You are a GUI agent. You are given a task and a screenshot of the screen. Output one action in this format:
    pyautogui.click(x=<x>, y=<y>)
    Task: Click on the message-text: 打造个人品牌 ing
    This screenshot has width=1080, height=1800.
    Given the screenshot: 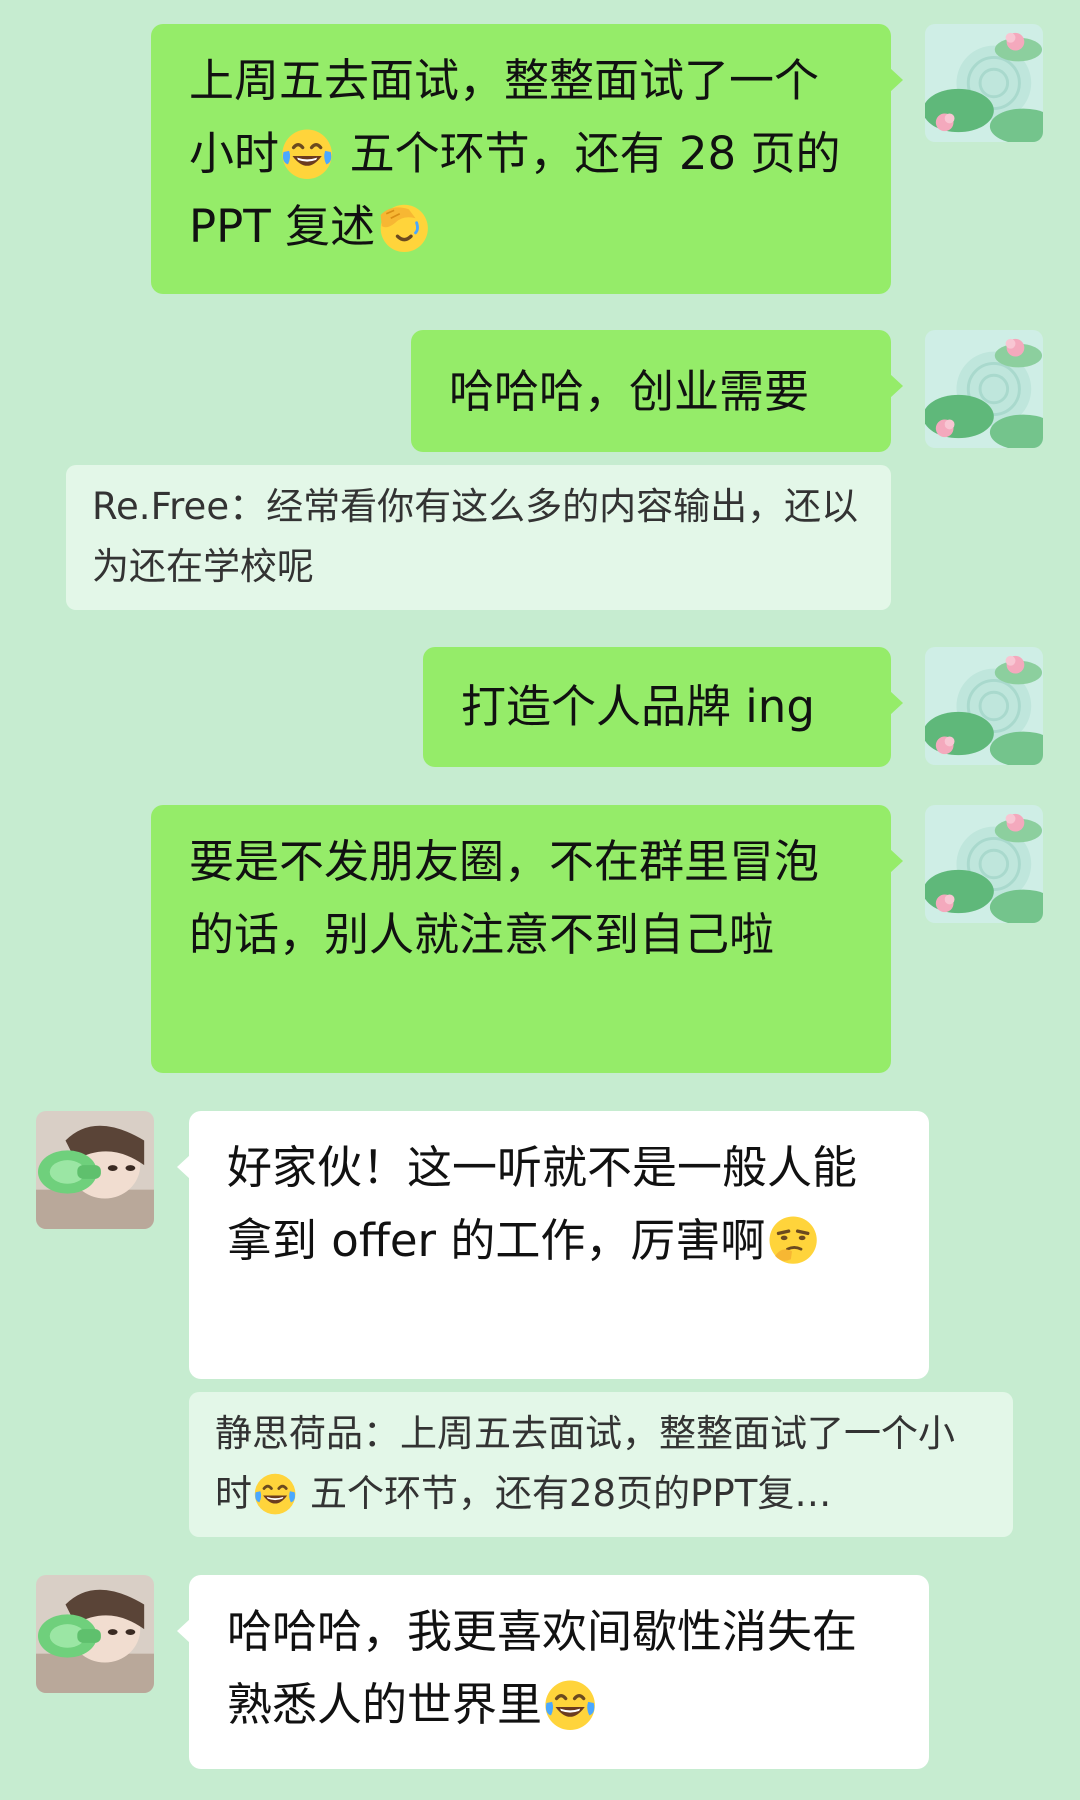 What is the action you would take?
    pyautogui.click(x=638, y=706)
    